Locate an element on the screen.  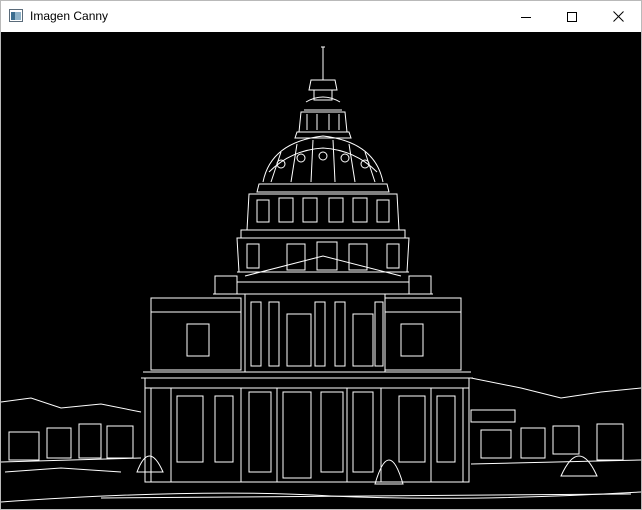
close-icon is located at coordinates (618, 16).